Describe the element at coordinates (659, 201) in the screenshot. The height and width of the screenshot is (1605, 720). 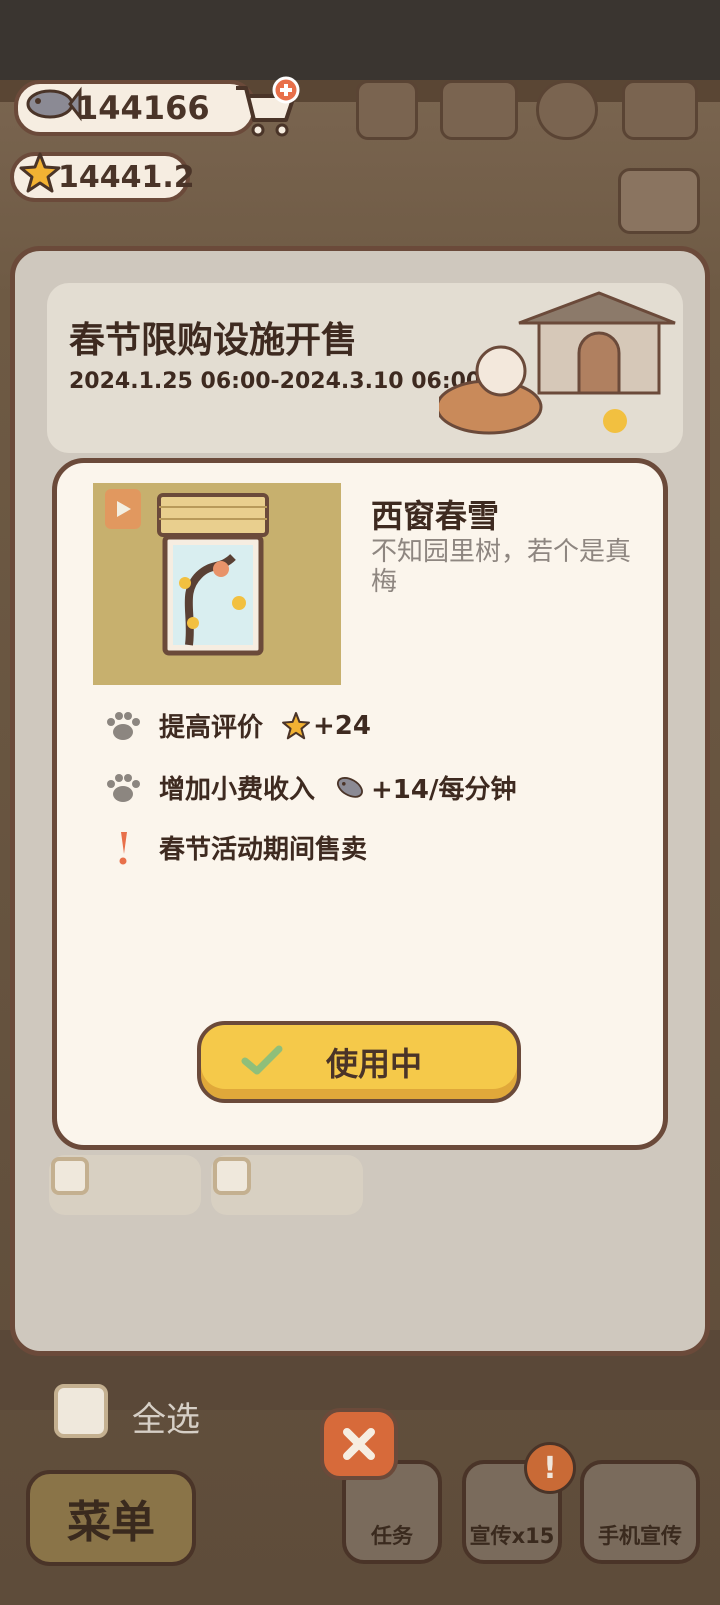
I see `sort-toggle-button` at that location.